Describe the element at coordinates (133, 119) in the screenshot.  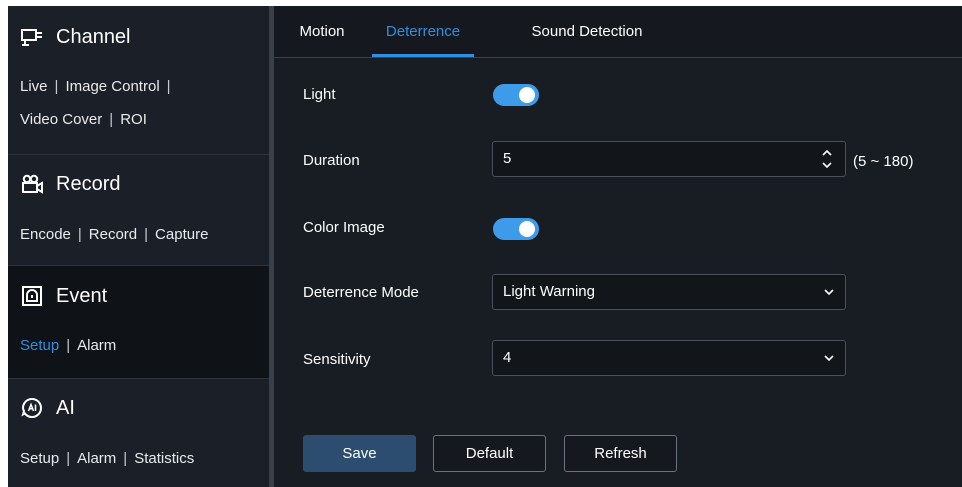
I see `sidebar-link-roi: ROI` at that location.